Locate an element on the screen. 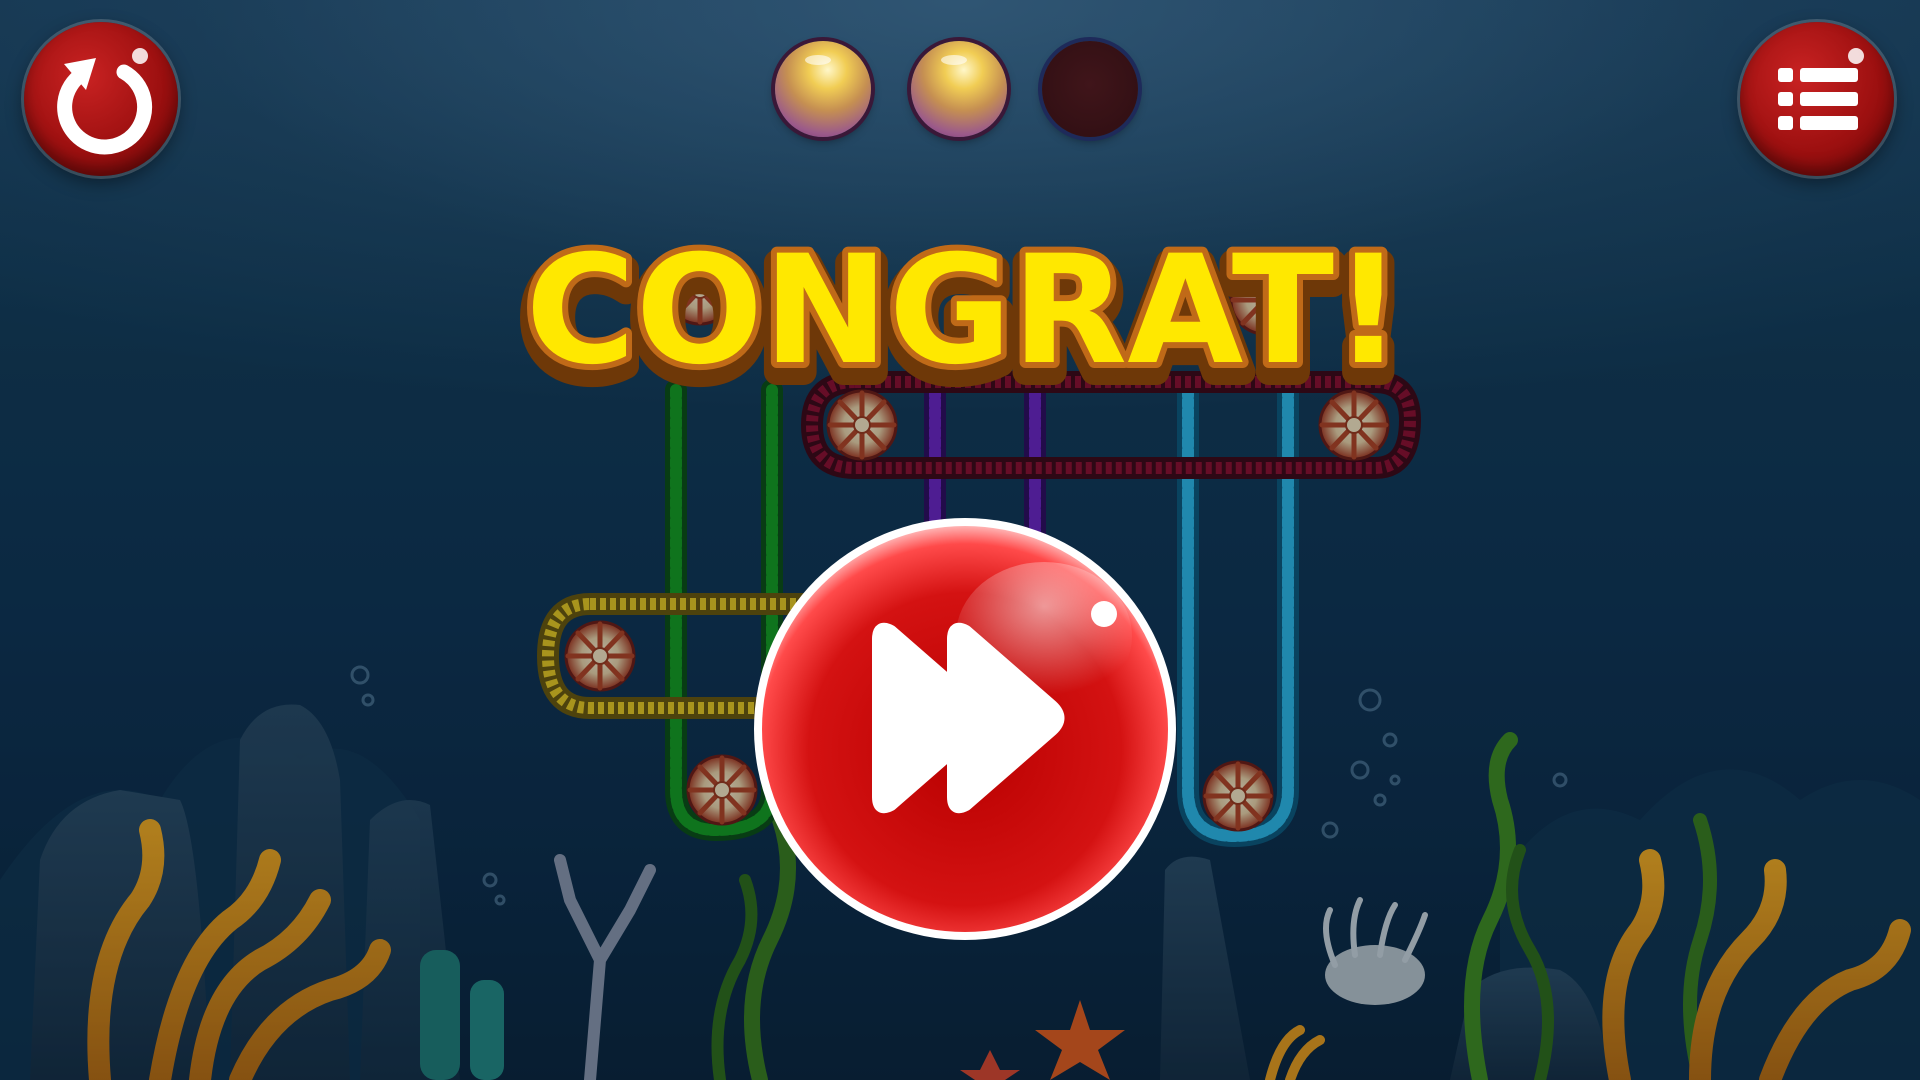  restart-icon is located at coordinates (105, 106).